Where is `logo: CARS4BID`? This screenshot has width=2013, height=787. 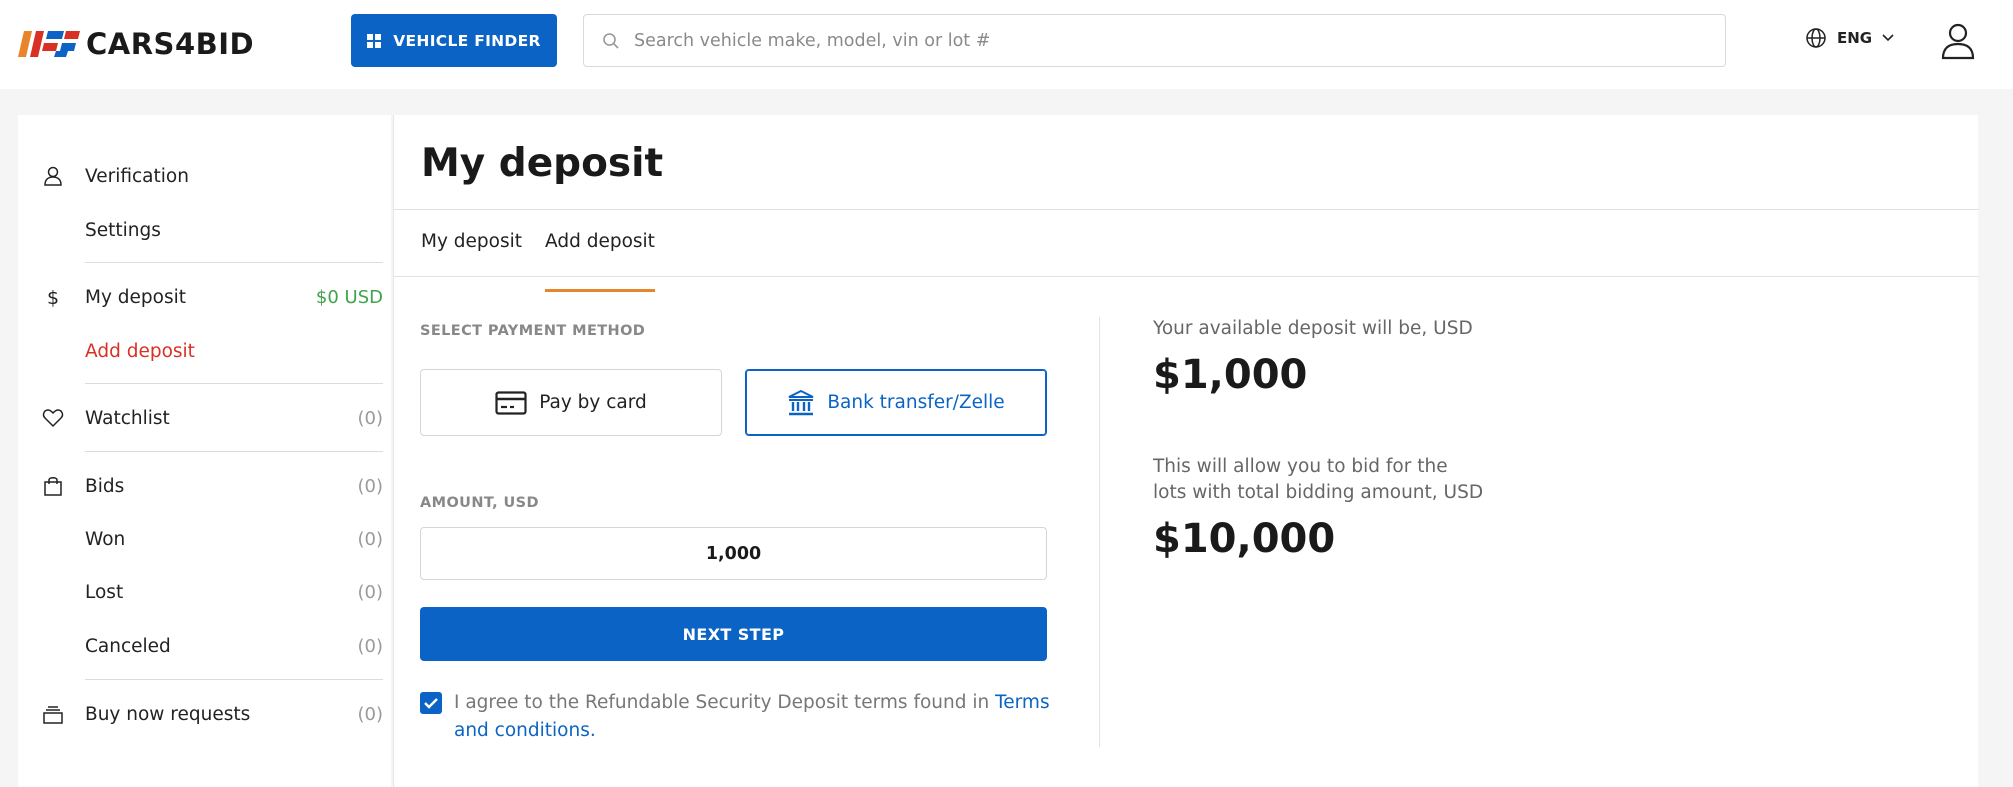
logo: CARS4BID is located at coordinates (136, 44).